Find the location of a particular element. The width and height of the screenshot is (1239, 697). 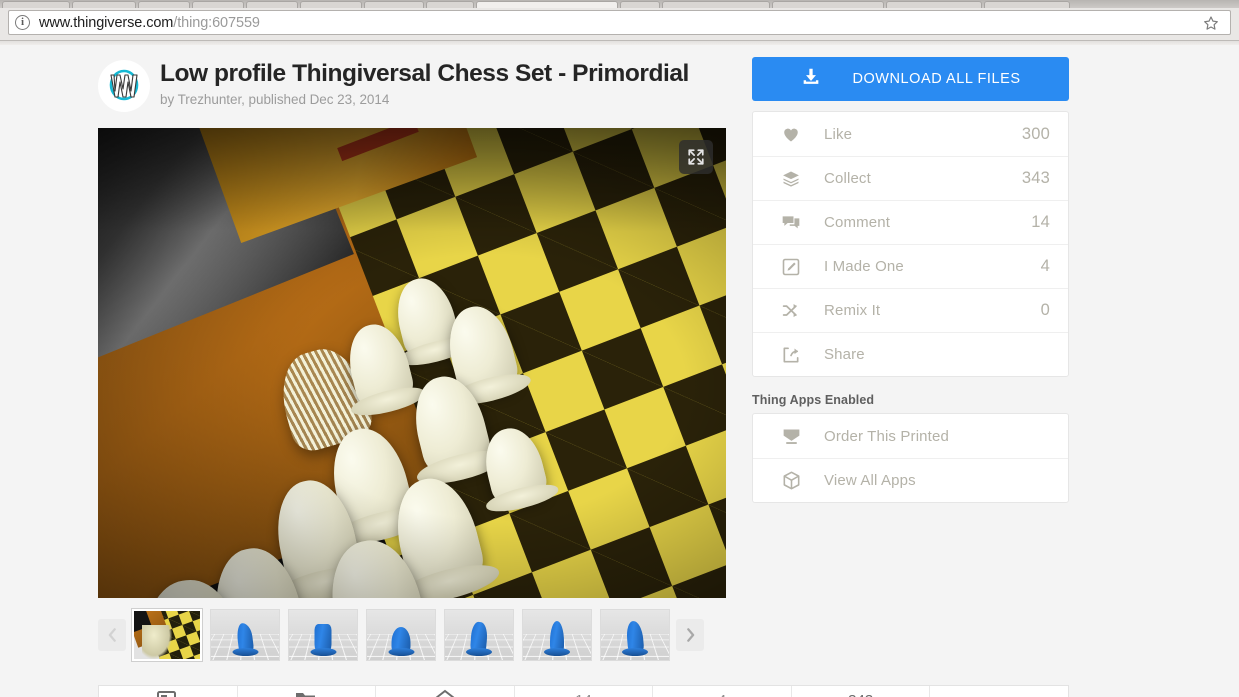

tab-thing-apps is located at coordinates (445, 691).